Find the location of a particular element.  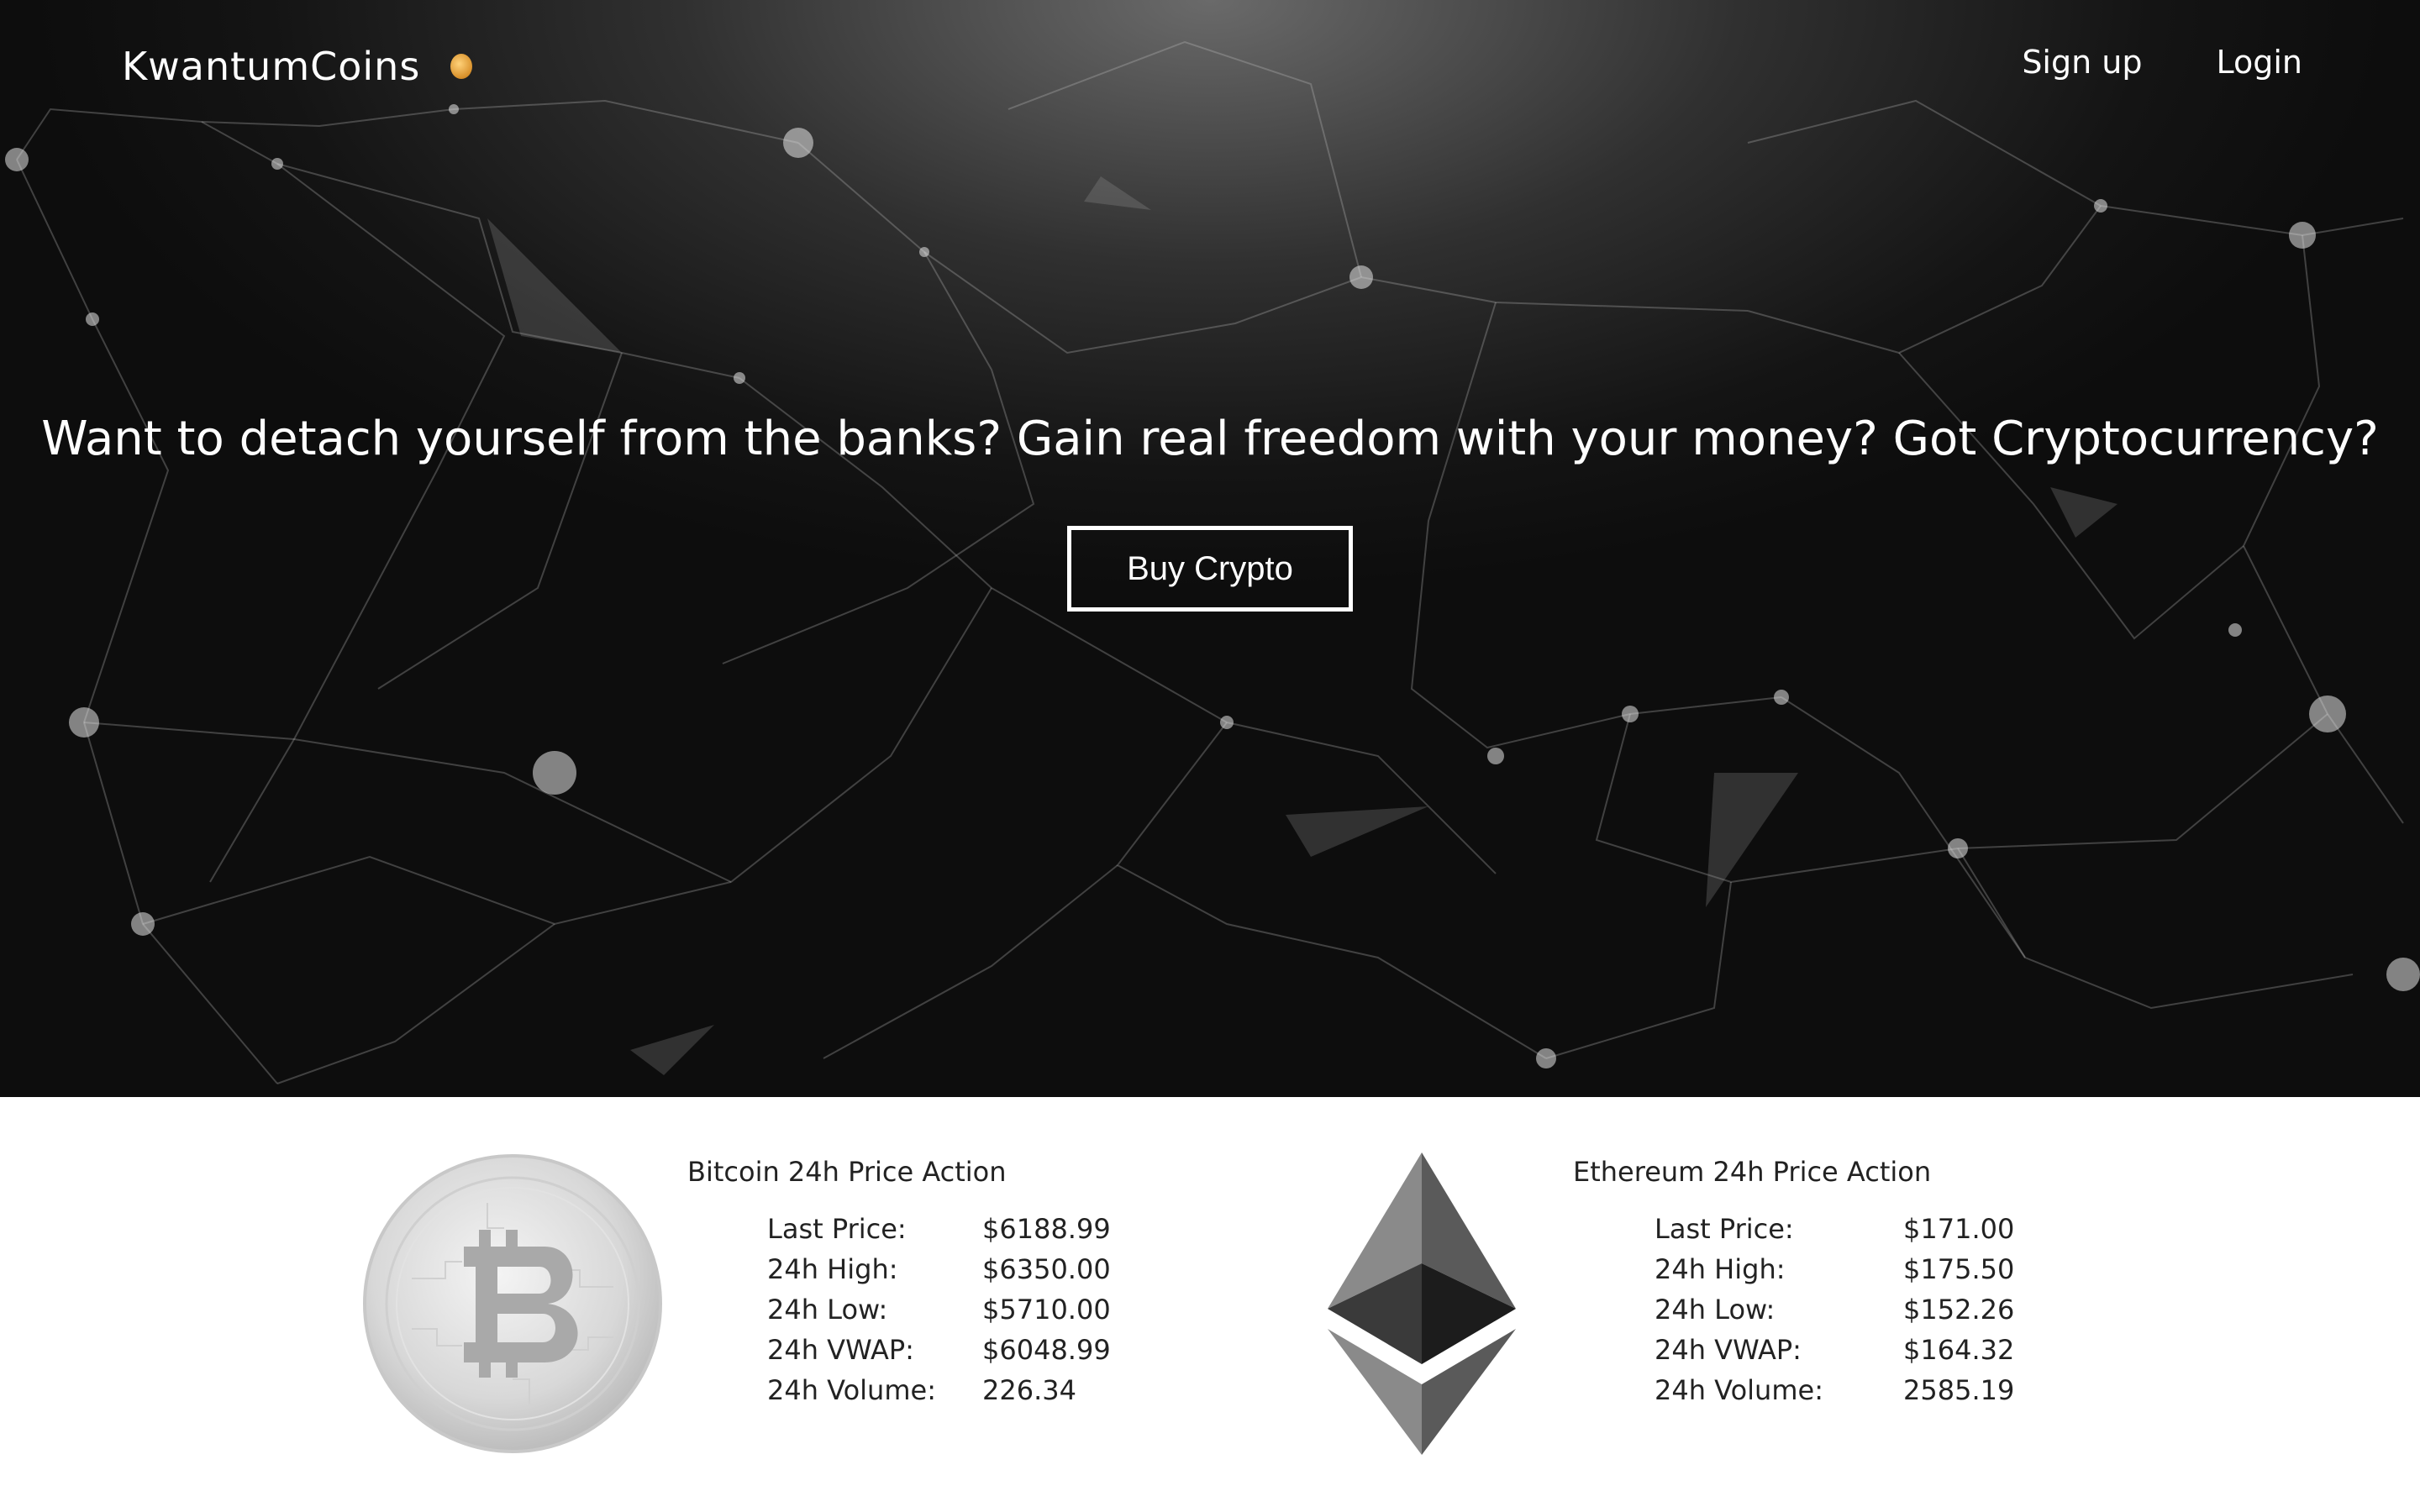

brand-logo: KwantumCoins is located at coordinates (298, 66).